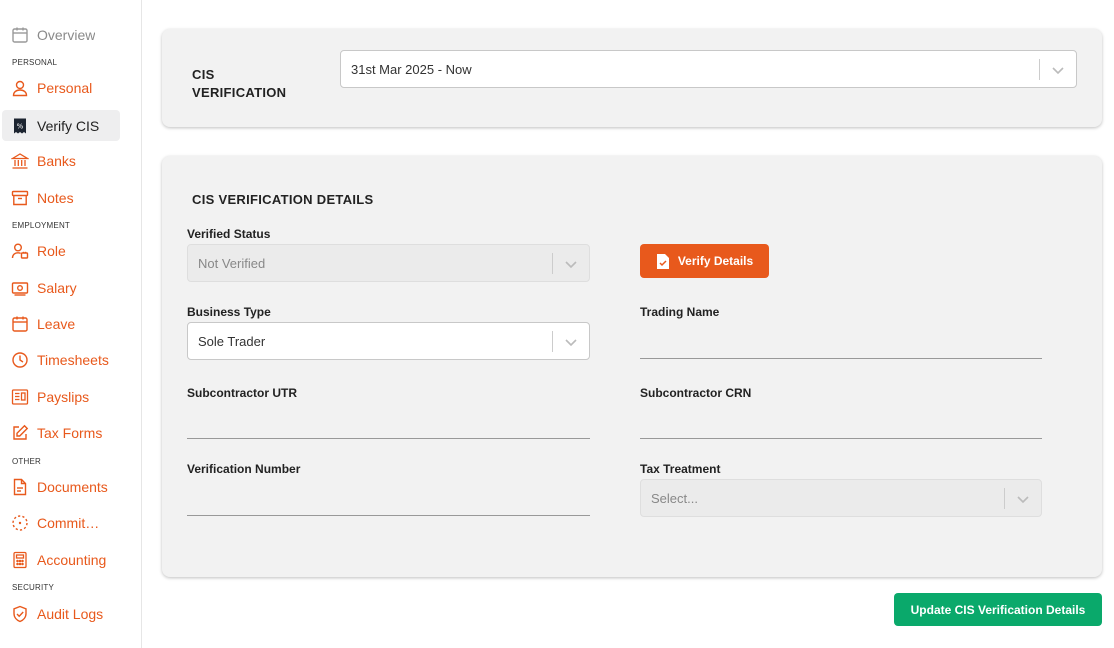  I want to click on sidebar-item-label: Verify CIS, so click(68, 125).